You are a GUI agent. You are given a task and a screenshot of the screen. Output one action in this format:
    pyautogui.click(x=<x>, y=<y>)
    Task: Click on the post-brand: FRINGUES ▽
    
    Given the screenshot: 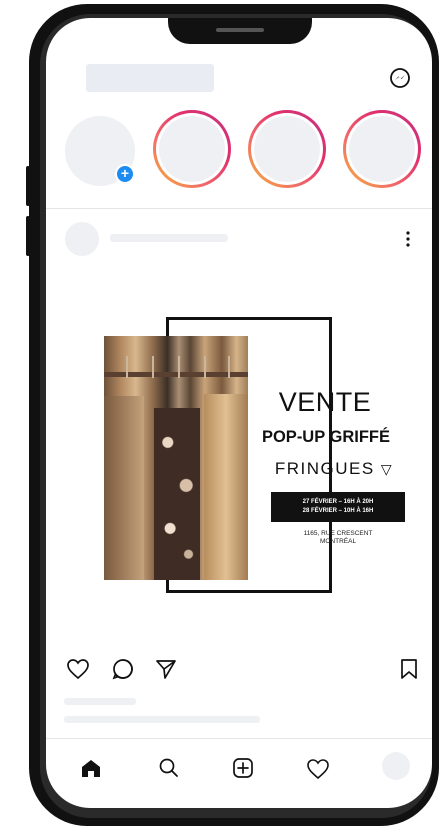 What is the action you would take?
    pyautogui.click(x=334, y=469)
    